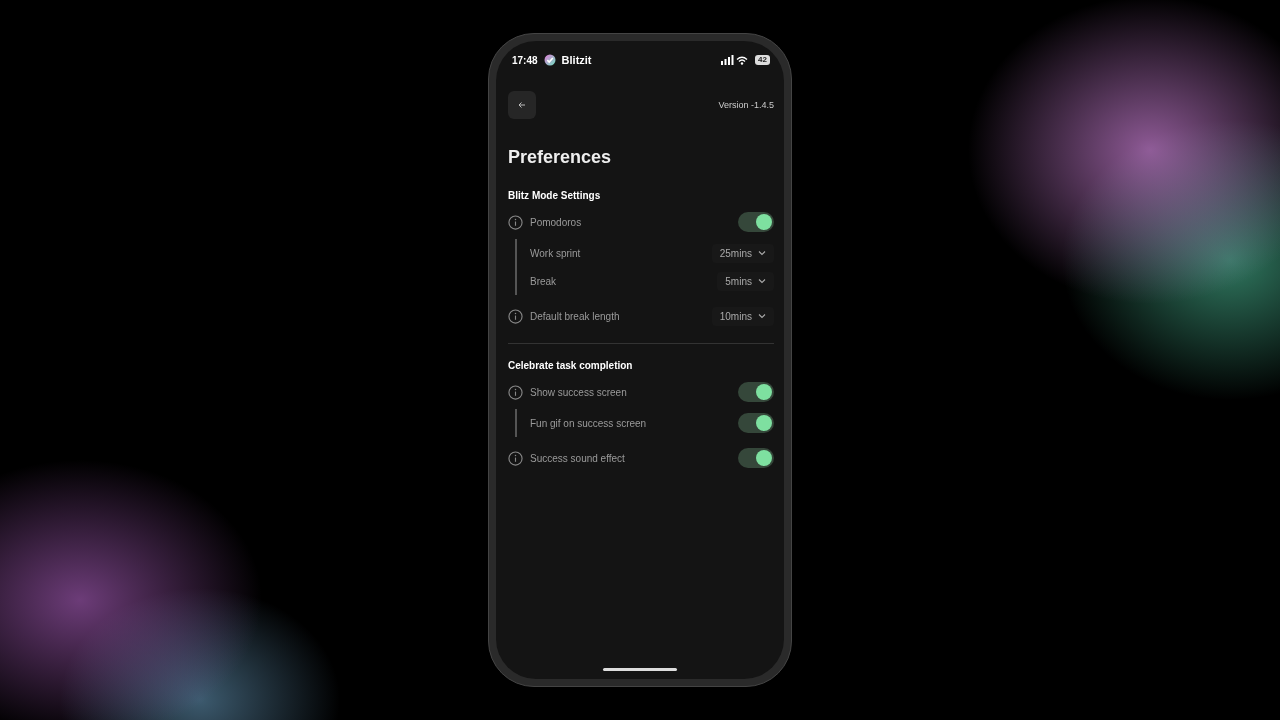 The height and width of the screenshot is (720, 1280). Describe the element at coordinates (555, 195) in the screenshot. I see `section-title: Blitz Mode Settings` at that location.